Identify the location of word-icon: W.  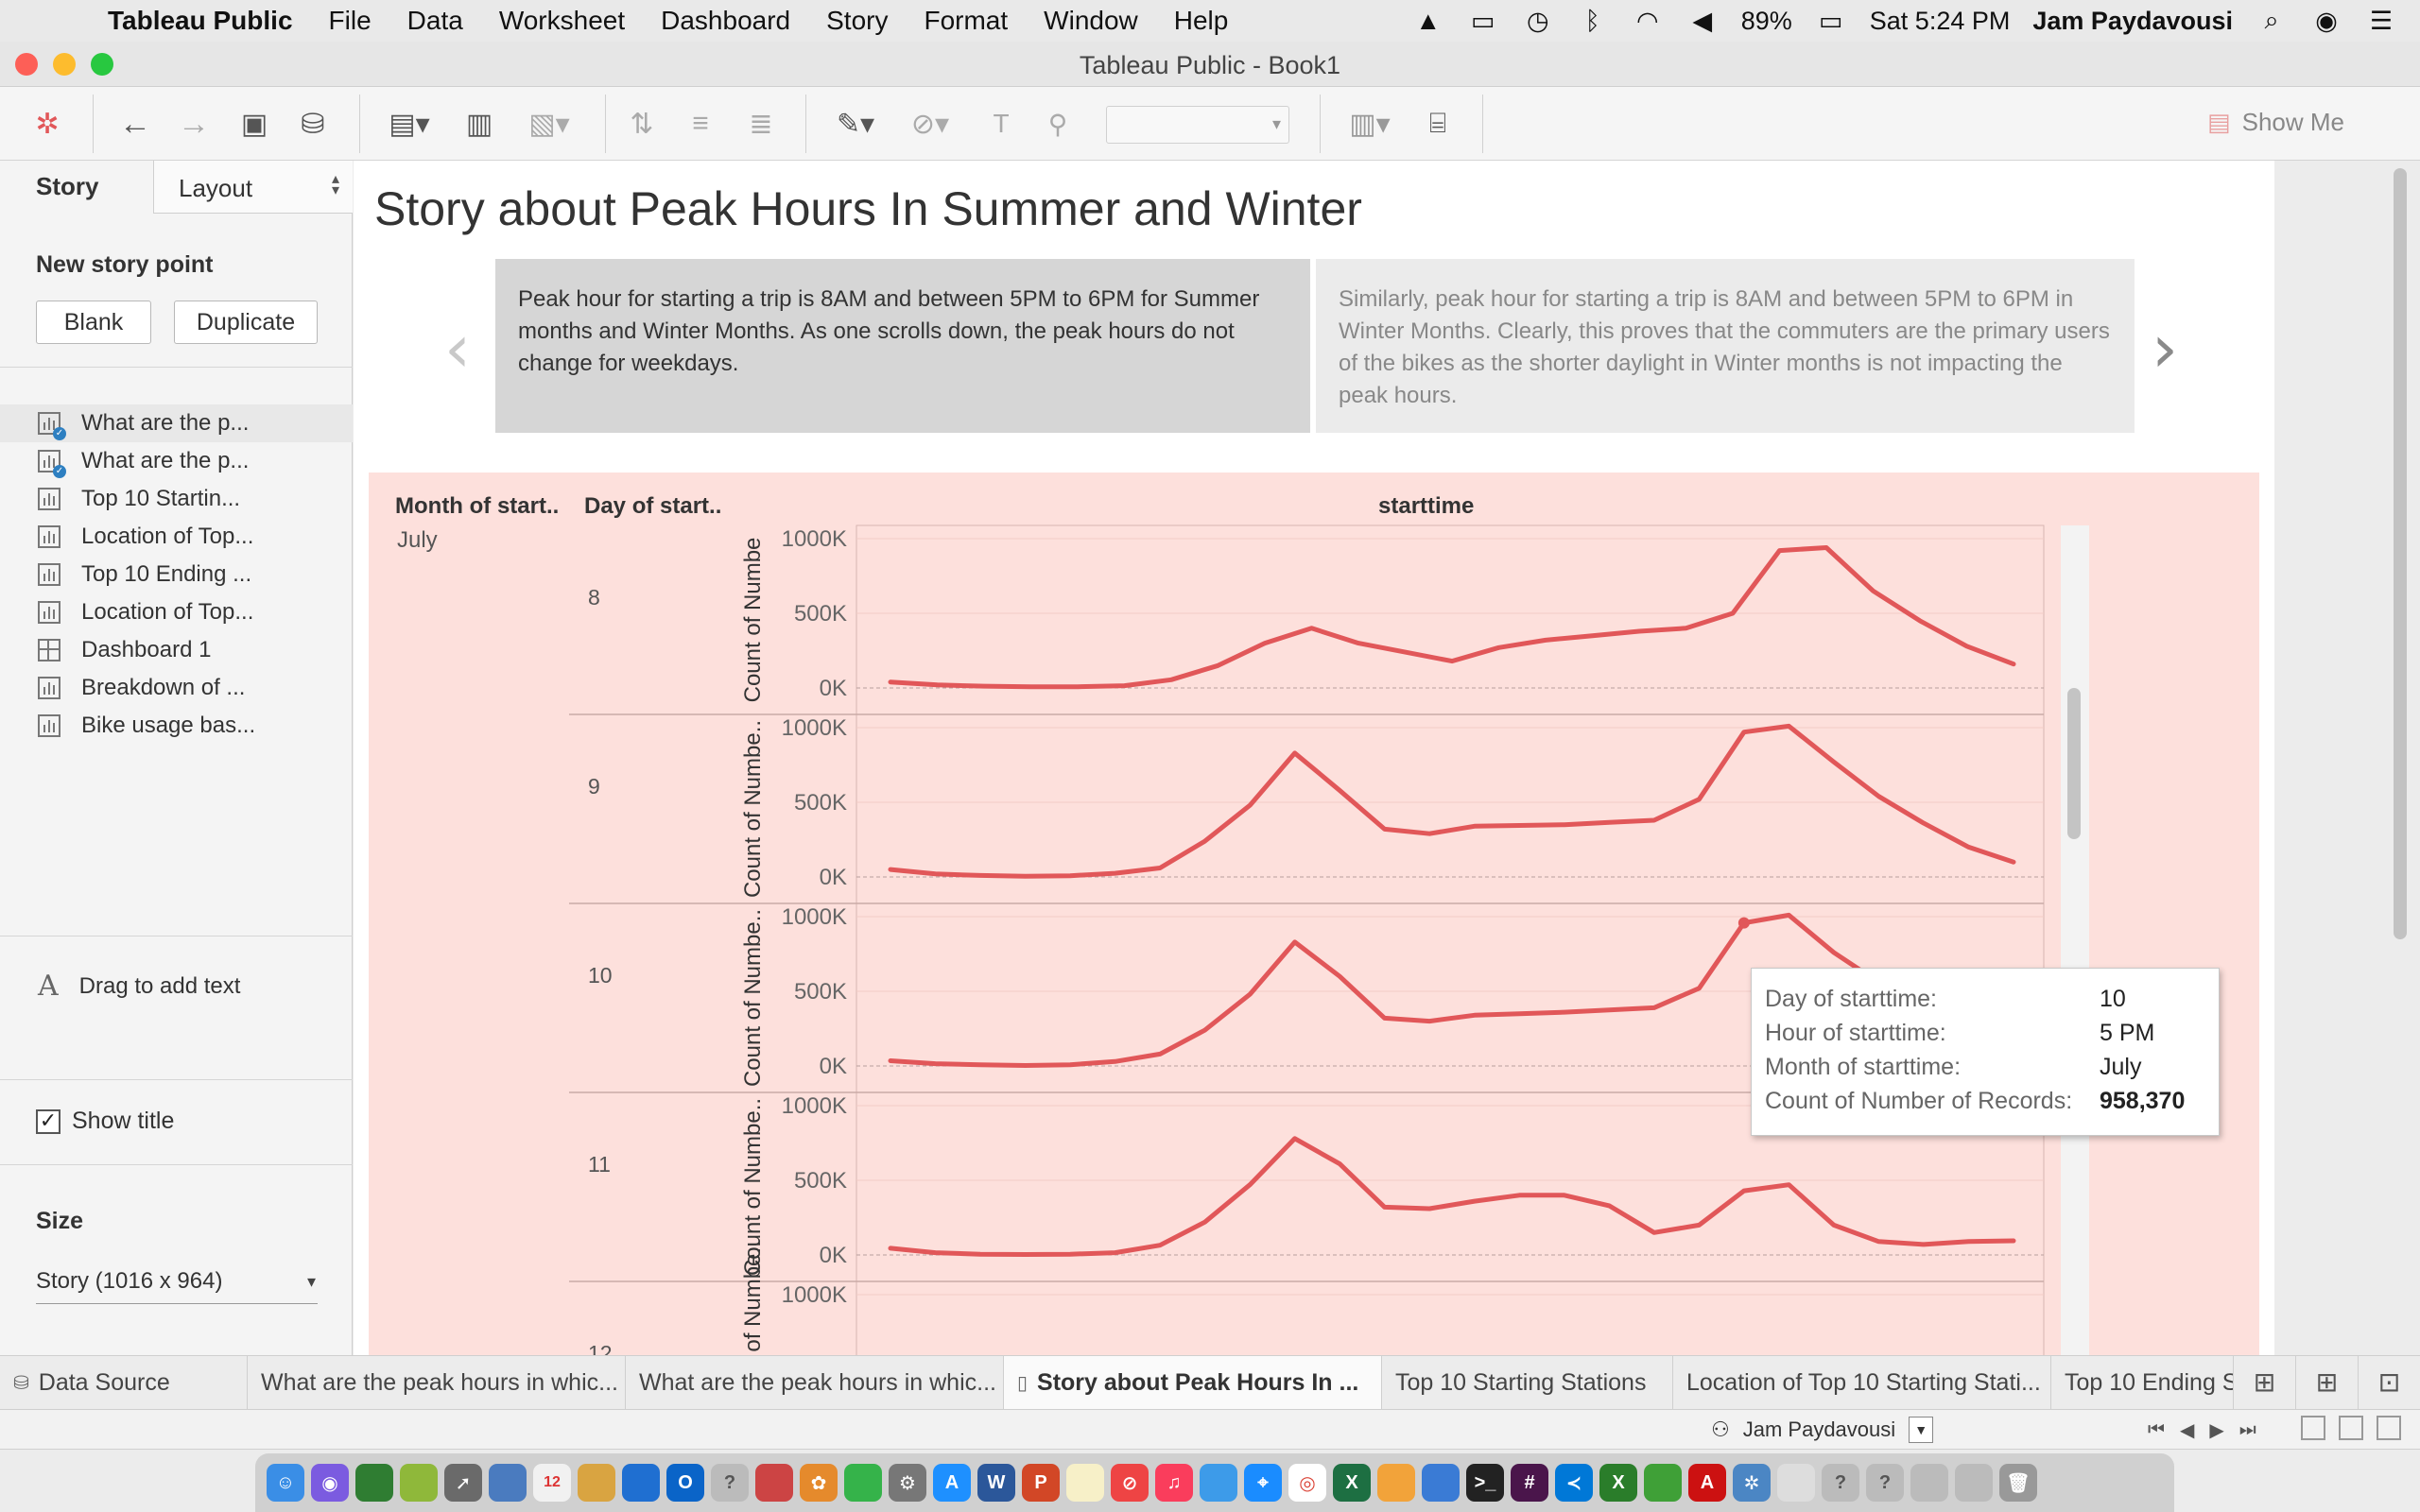
(996, 1483).